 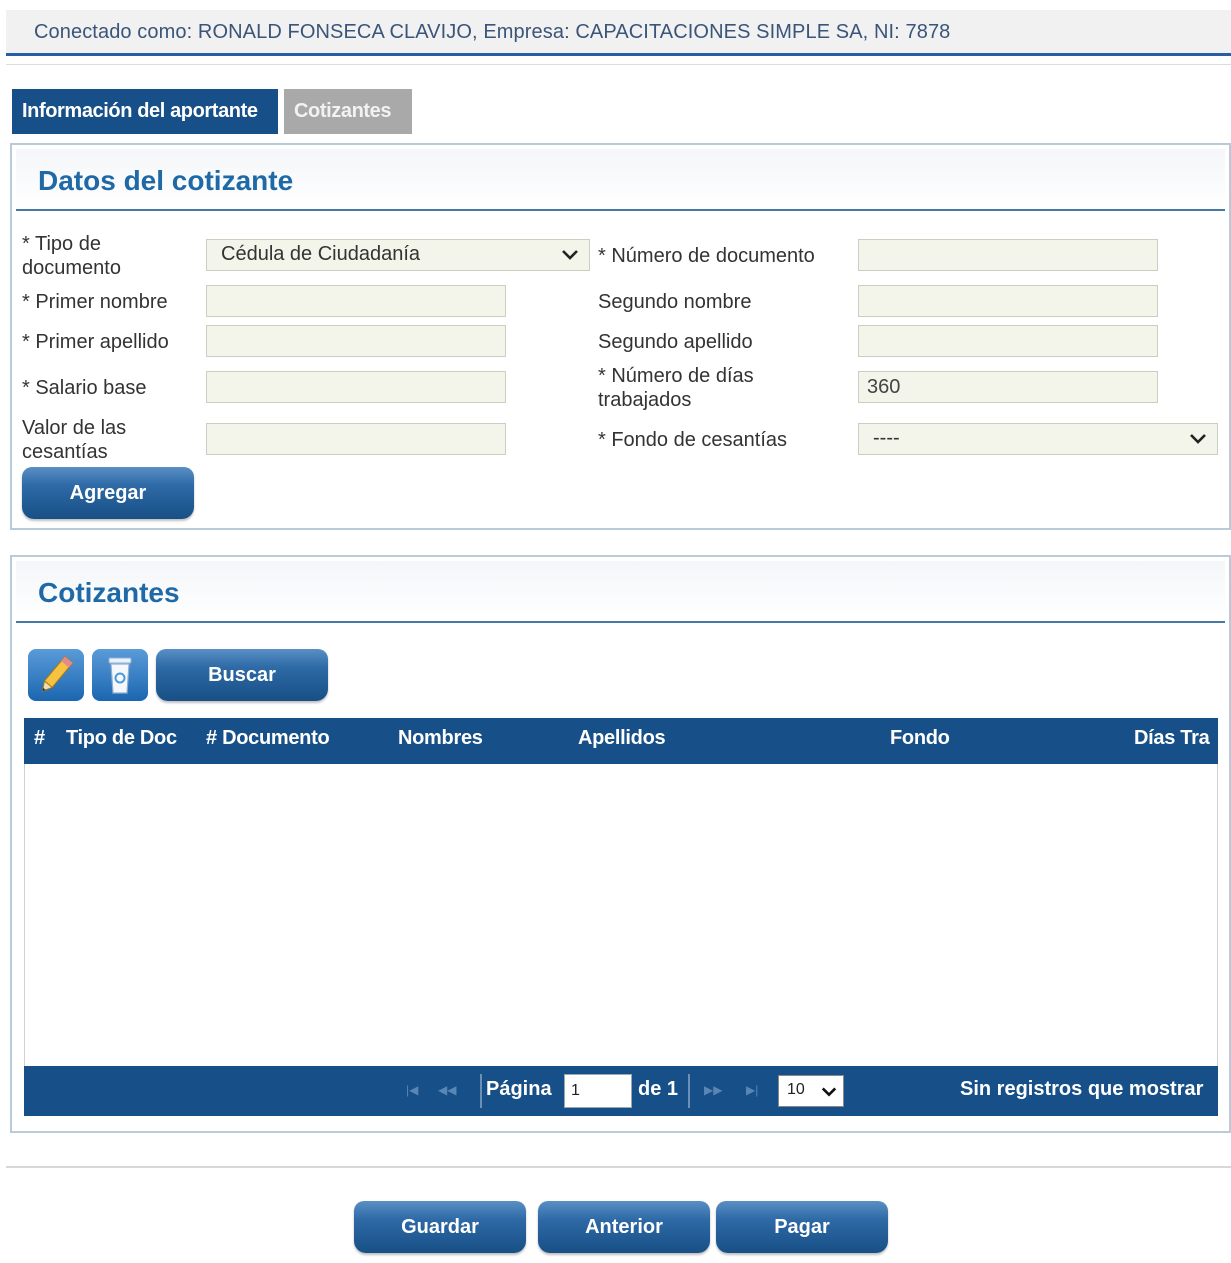 I want to click on page-size-value: 10, so click(x=796, y=1089).